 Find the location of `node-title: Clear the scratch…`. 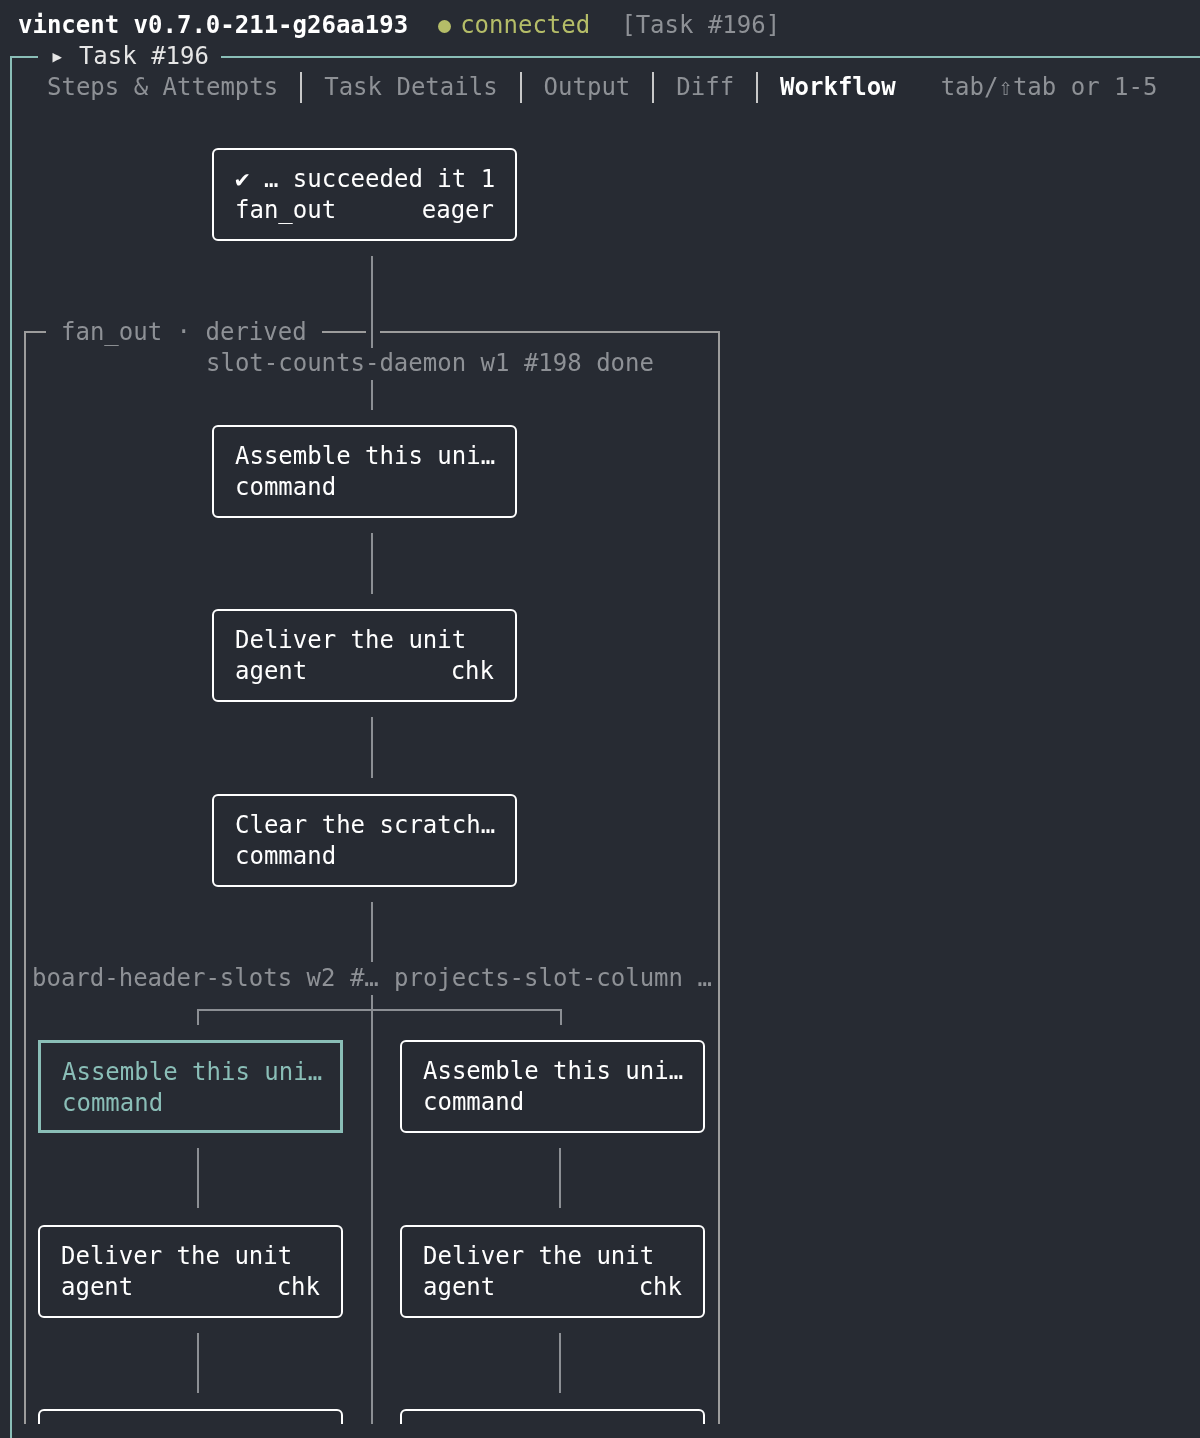

node-title: Clear the scratch… is located at coordinates (364, 825).